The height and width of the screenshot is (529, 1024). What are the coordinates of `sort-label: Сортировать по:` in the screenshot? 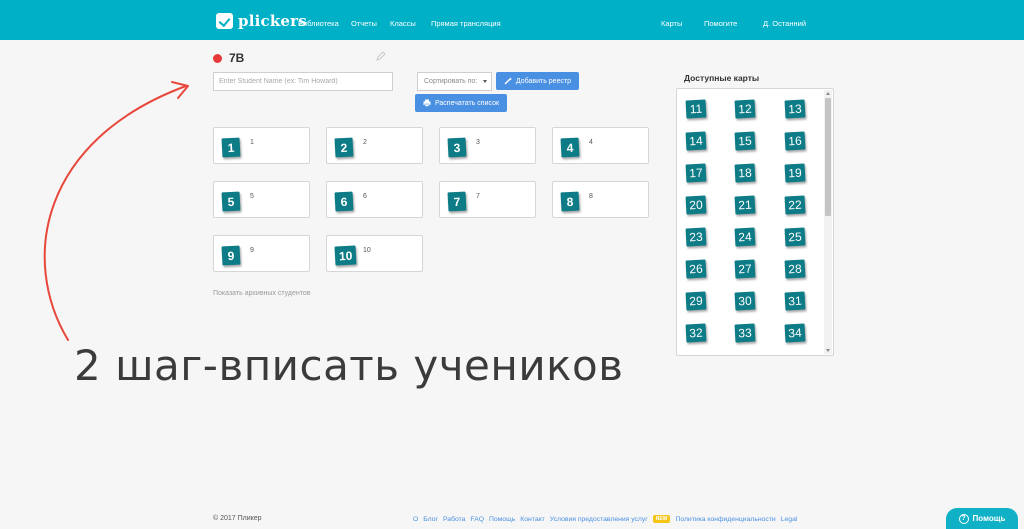 It's located at (451, 81).